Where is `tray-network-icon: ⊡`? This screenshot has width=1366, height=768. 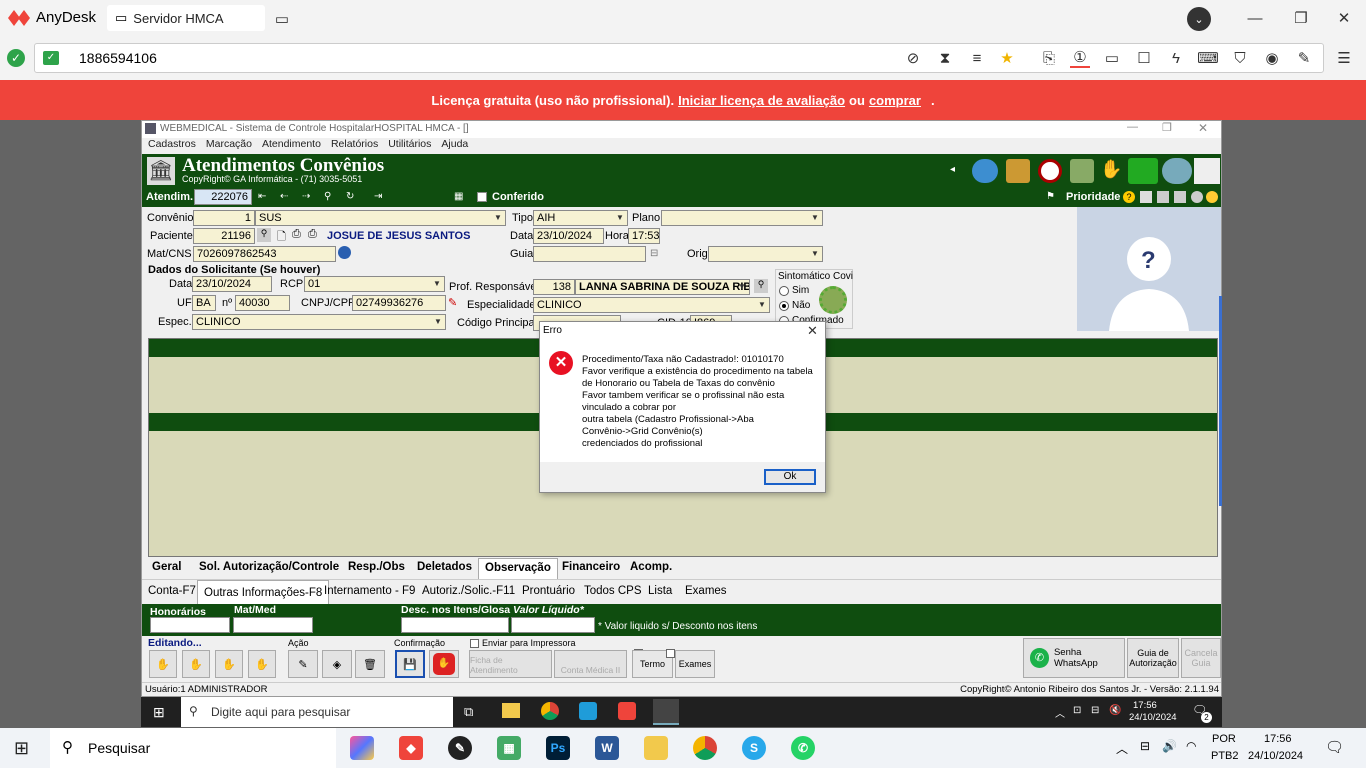 tray-network-icon: ⊡ is located at coordinates (1077, 710).